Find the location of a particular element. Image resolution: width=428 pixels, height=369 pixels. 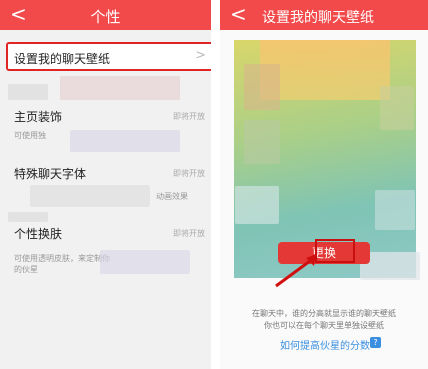

back-icon: < is located at coordinates (238, 14).